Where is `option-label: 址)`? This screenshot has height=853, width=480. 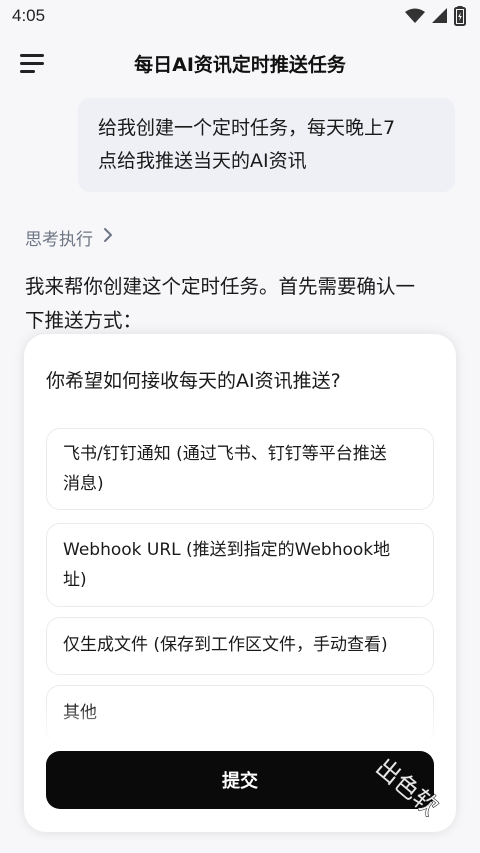
option-label: 址) is located at coordinates (75, 580).